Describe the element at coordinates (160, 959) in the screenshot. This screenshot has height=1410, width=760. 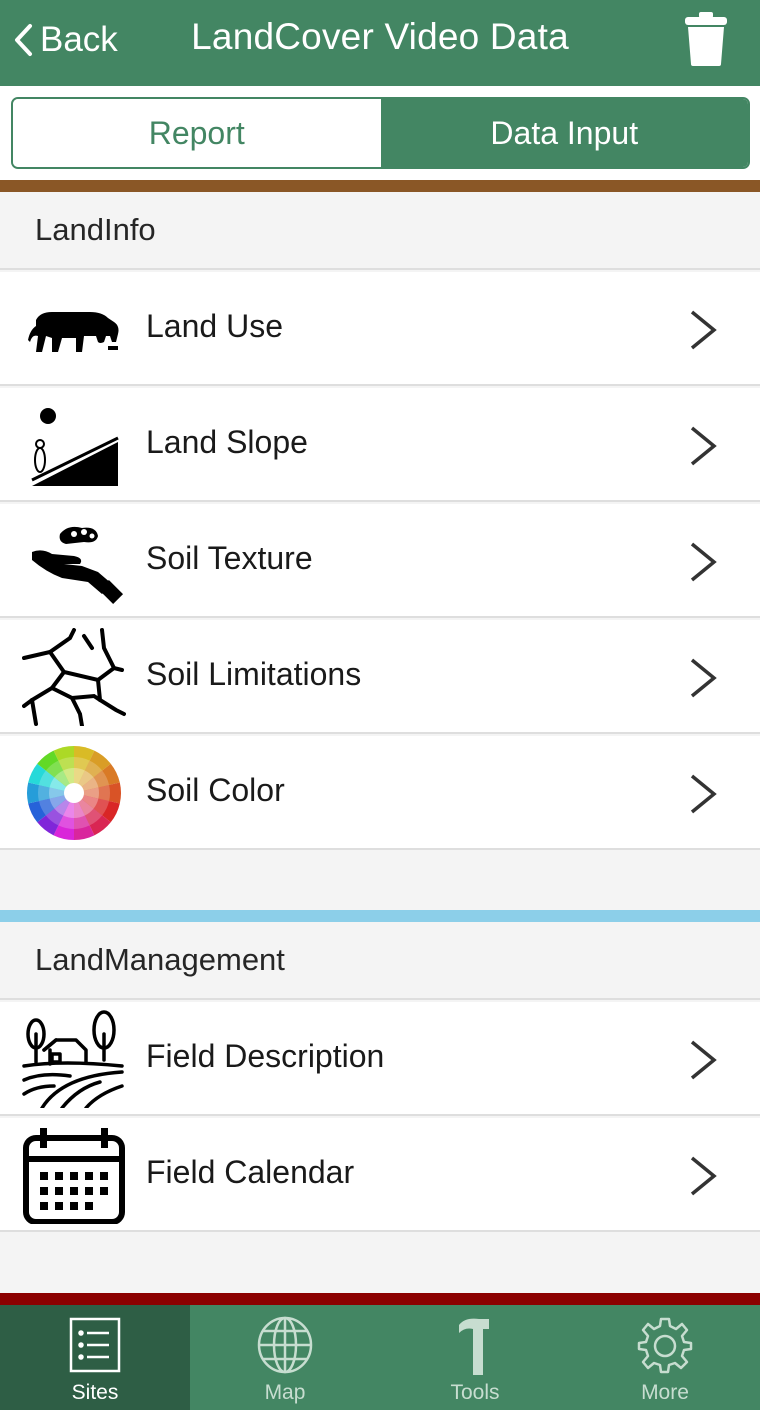
I see `section-title: LandManagement` at that location.